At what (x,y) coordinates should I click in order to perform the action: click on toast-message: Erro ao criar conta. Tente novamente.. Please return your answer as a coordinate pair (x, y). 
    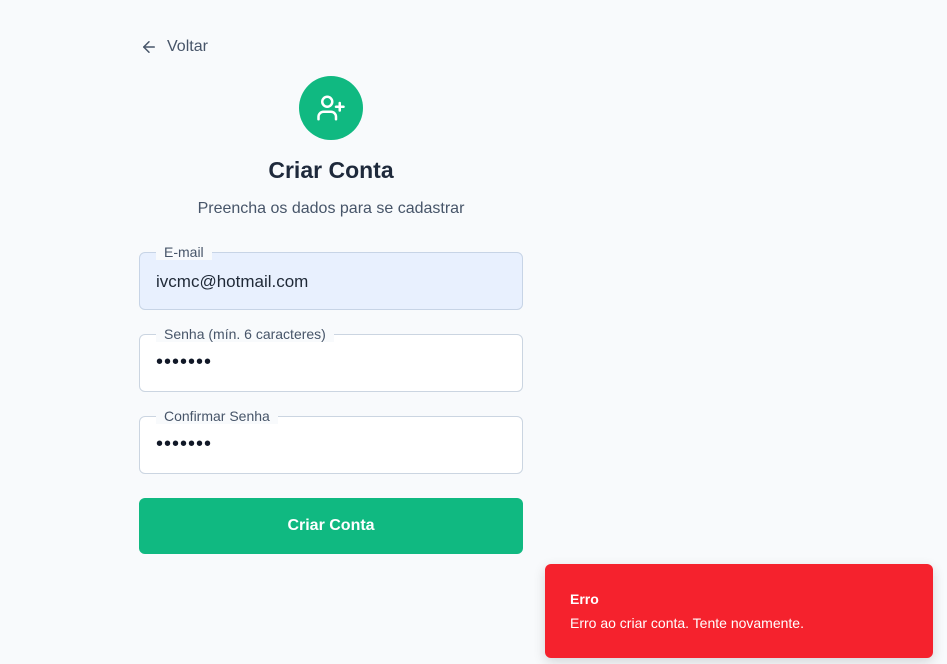
    Looking at the image, I should click on (687, 623).